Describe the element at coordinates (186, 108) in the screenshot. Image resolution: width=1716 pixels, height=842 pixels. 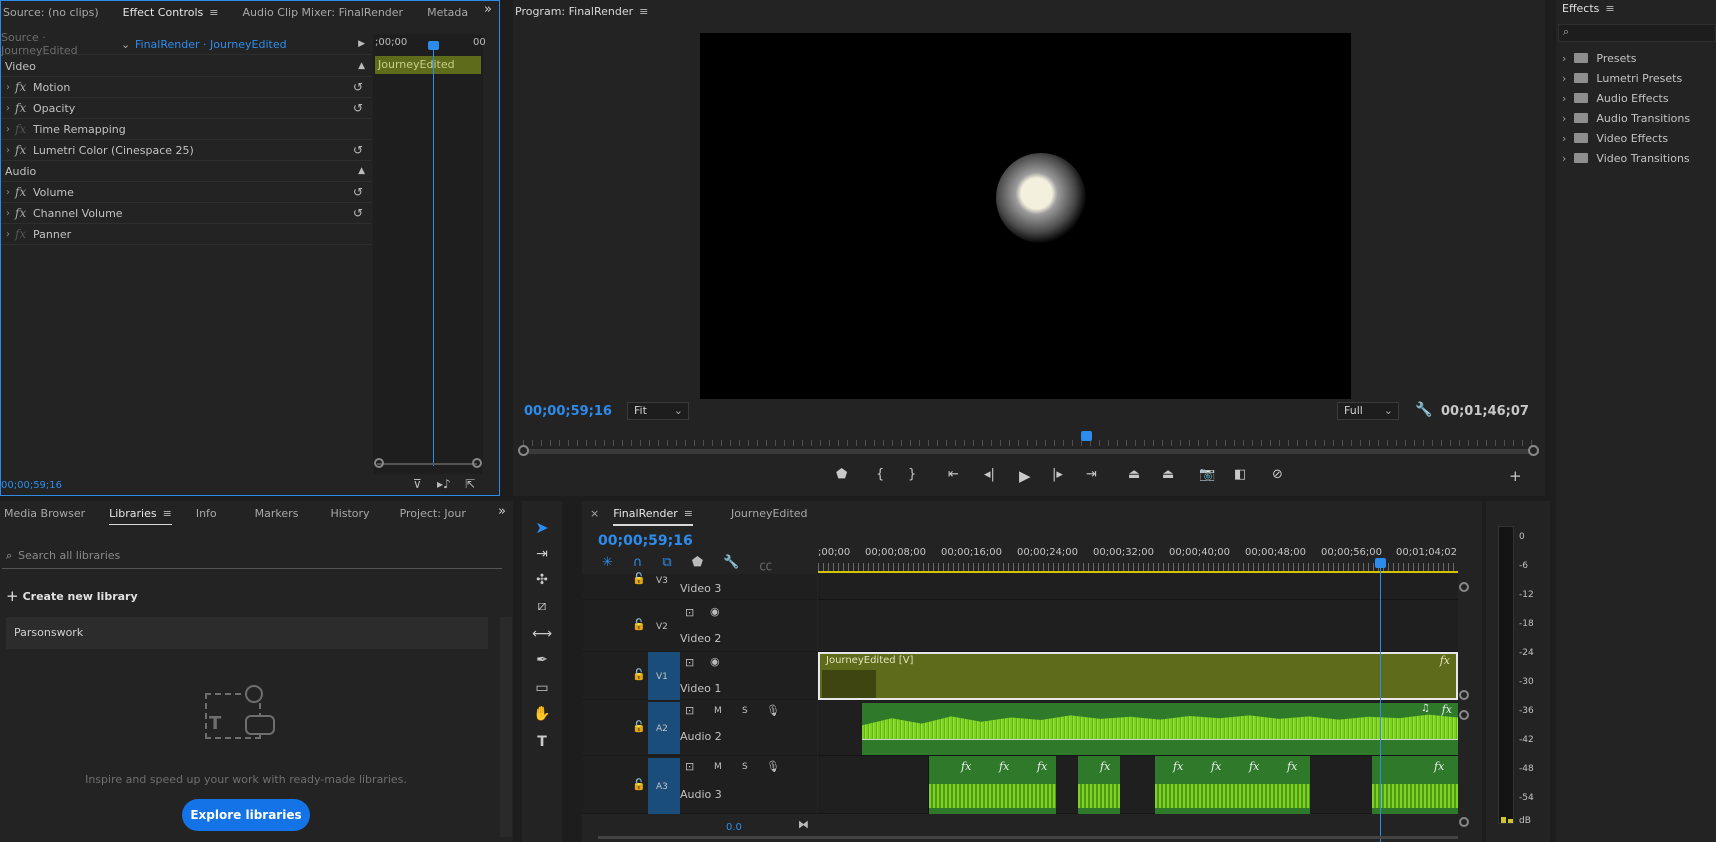
I see `effect-row: › fx Opacity ↺` at that location.